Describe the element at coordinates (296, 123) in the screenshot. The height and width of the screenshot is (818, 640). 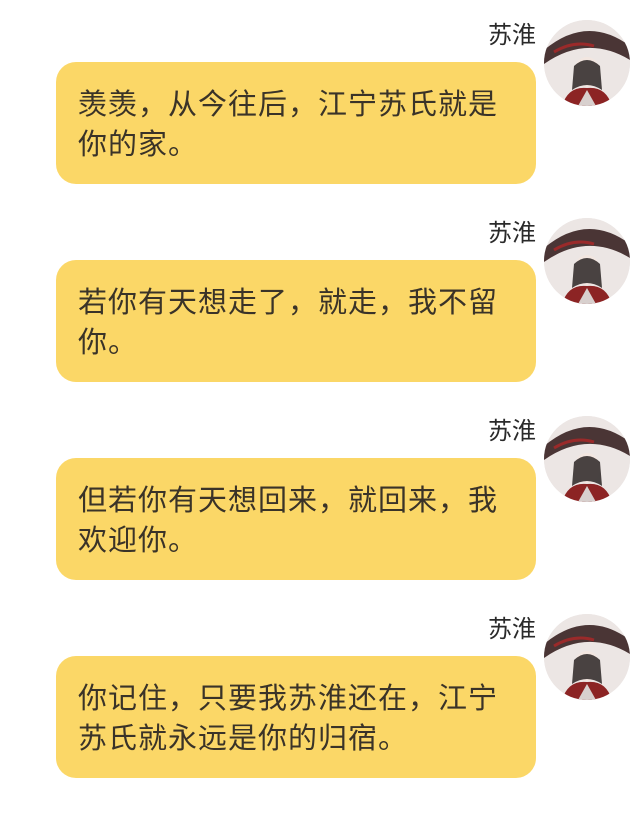
I see `message-bubble: 羡羡，从今往后，江宁苏氏就是你的家。` at that location.